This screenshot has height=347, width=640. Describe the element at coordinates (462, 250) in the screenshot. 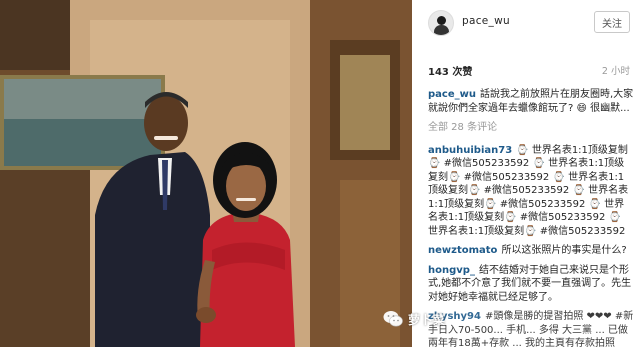

I see `comment-username: newztomato` at that location.